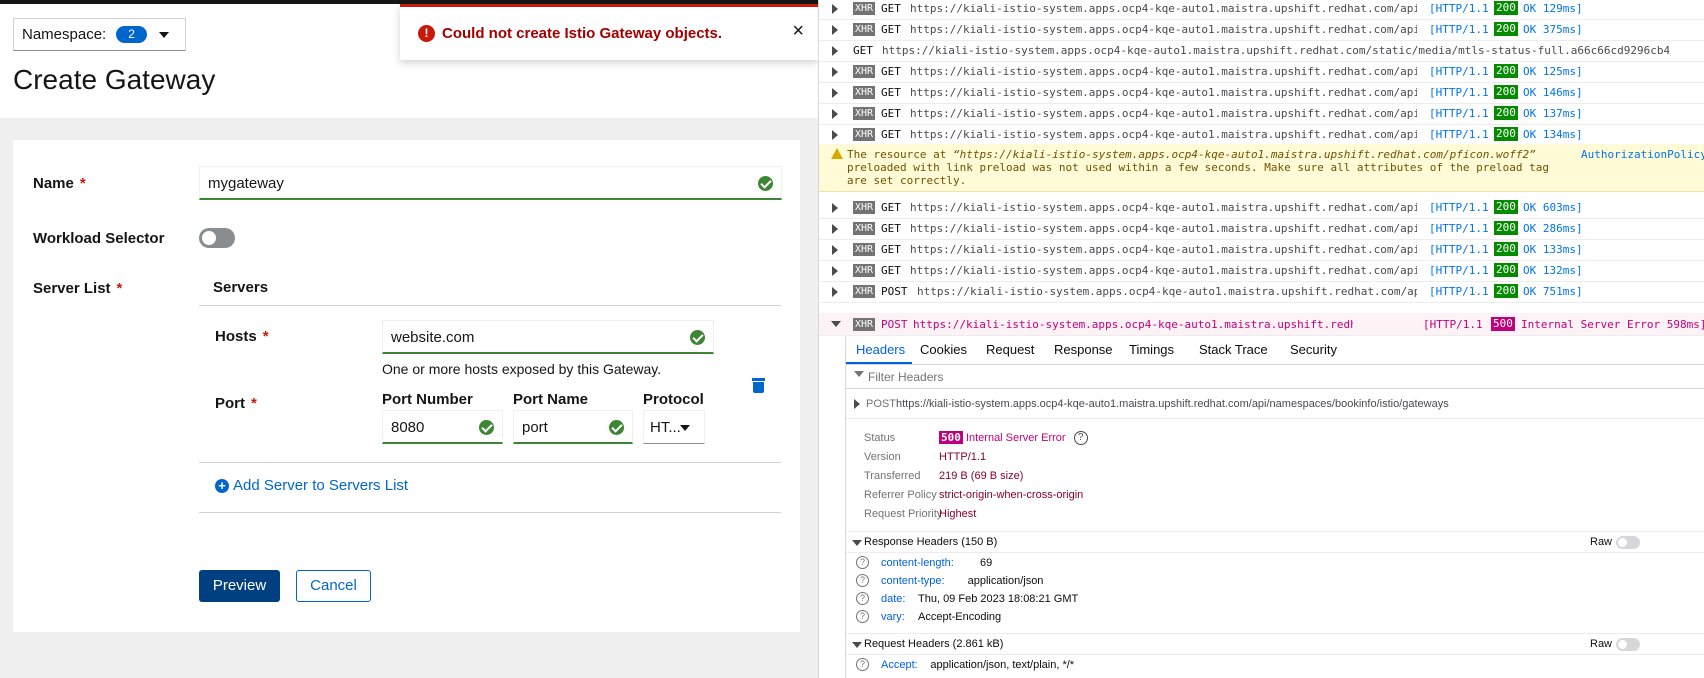 The image size is (1704, 678). I want to click on response-headers-section: Response Headers (150 B) Raw, so click(1275, 542).